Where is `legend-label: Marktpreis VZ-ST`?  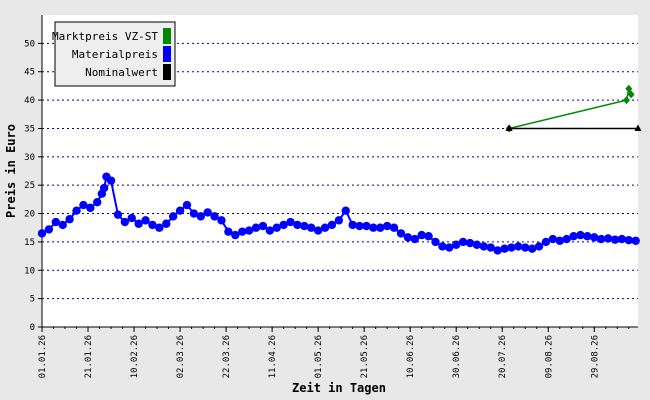
legend-label: Marktpreis VZ-ST is located at coordinates (105, 36).